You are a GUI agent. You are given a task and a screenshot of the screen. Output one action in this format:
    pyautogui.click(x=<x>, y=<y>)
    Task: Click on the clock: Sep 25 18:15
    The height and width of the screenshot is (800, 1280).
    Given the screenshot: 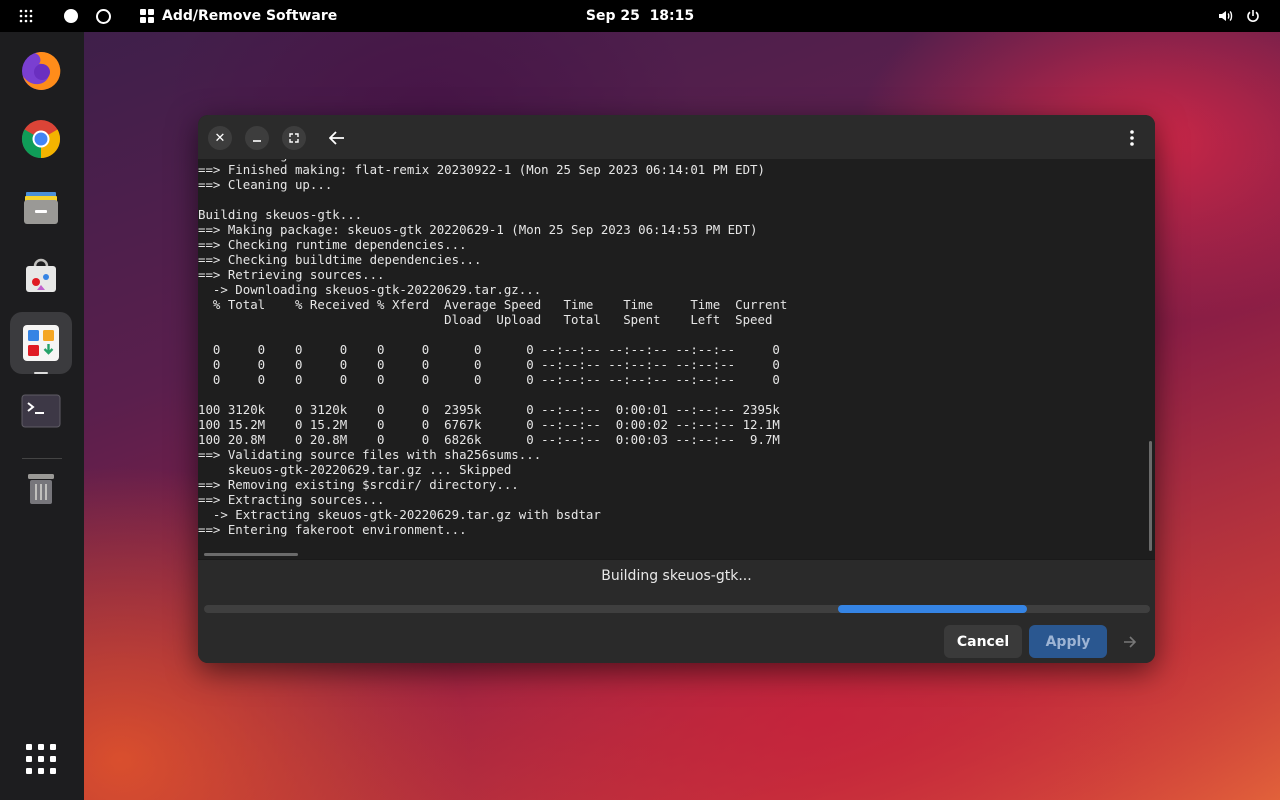 What is the action you would take?
    pyautogui.click(x=640, y=16)
    